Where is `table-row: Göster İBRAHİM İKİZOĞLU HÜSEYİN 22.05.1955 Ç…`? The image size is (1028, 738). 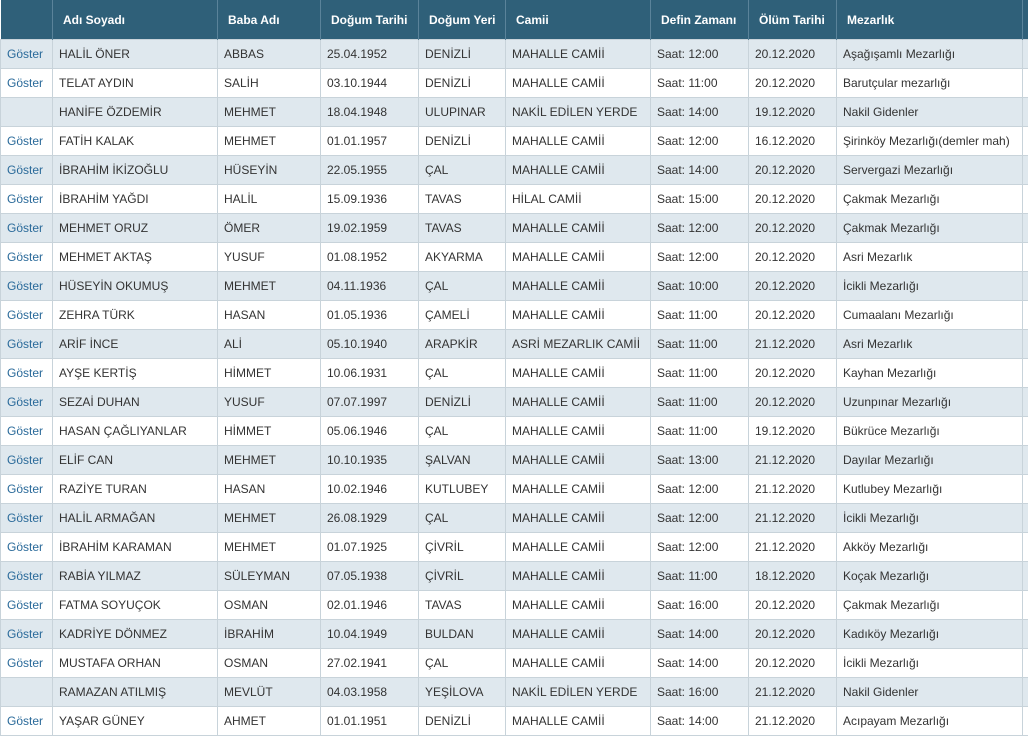 table-row: Göster İBRAHİM İKİZOĞLU HÜSEYİN 22.05.1955 Ç… is located at coordinates (514, 170).